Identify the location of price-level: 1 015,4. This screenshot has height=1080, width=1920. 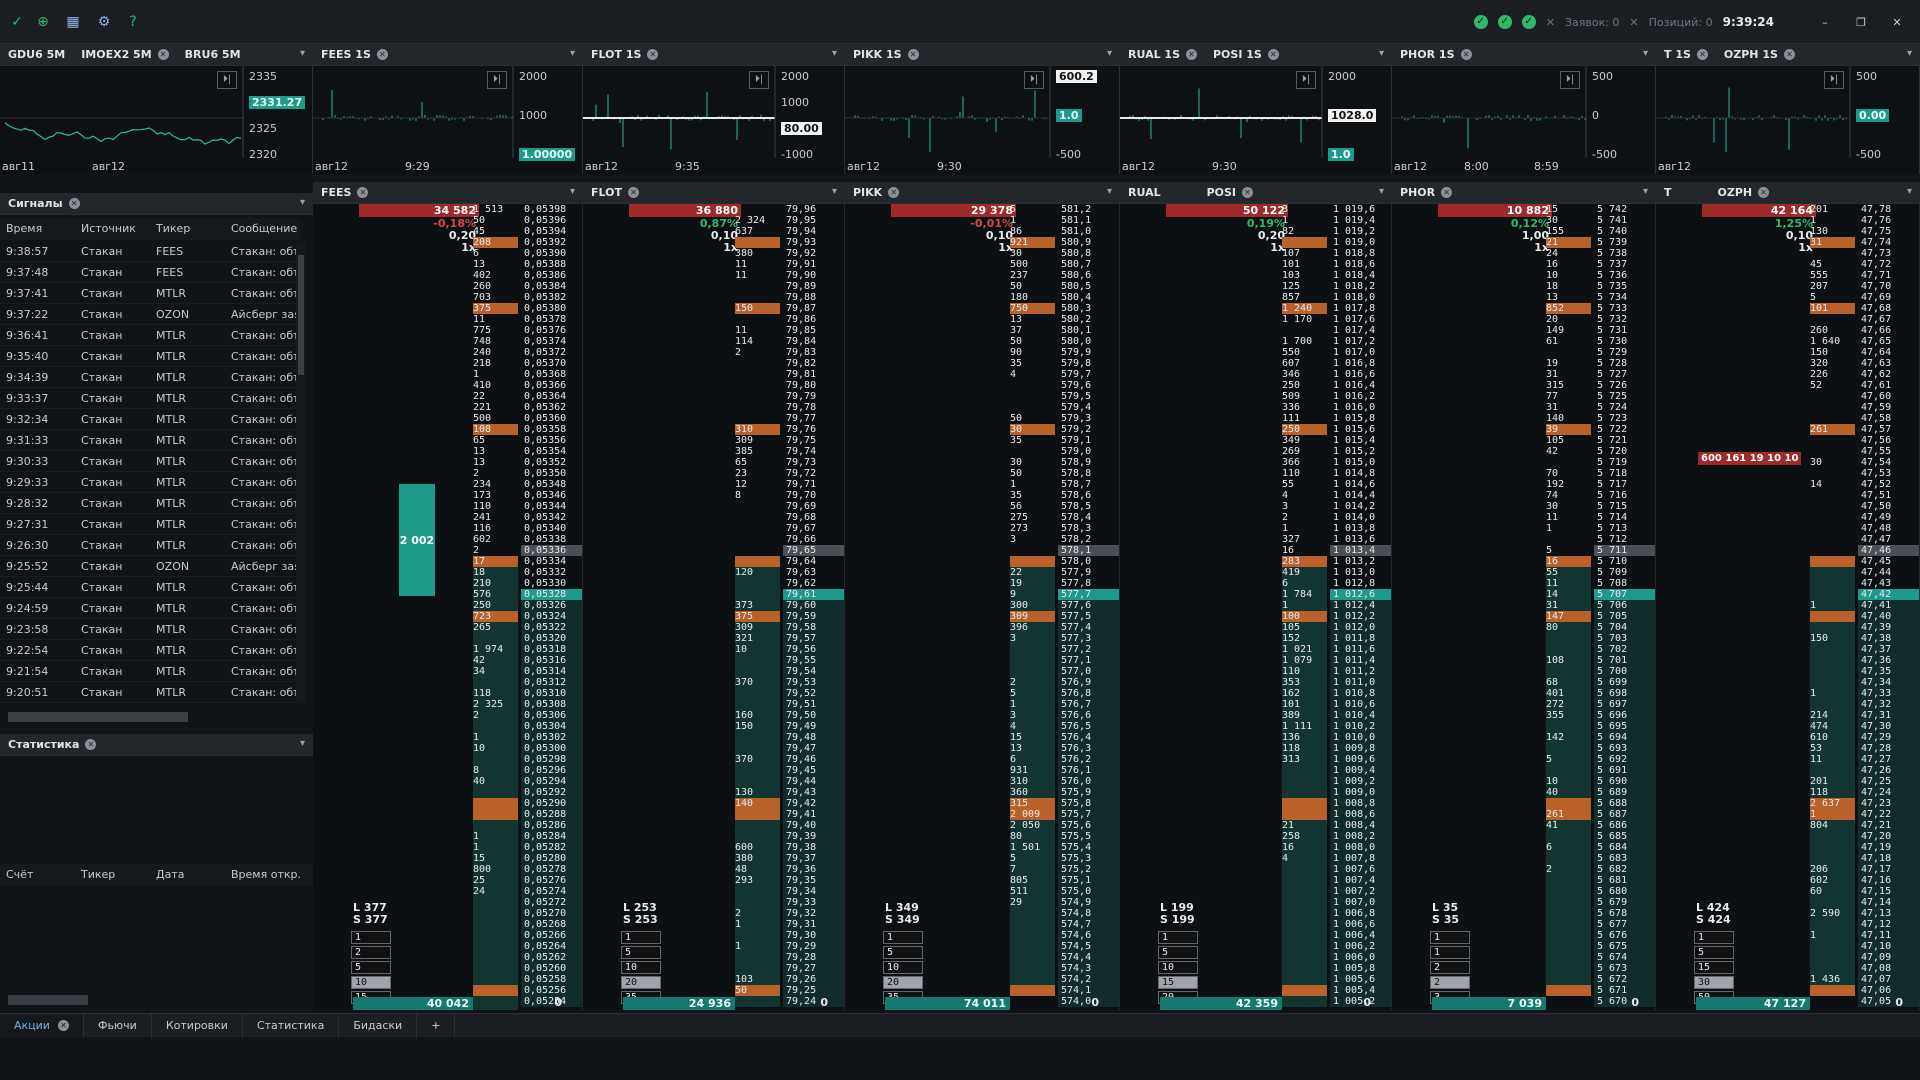
(1360, 440).